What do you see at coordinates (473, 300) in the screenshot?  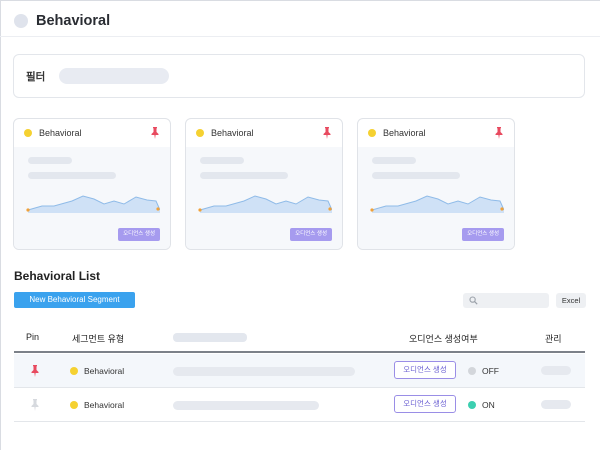 I see `search-icon` at bounding box center [473, 300].